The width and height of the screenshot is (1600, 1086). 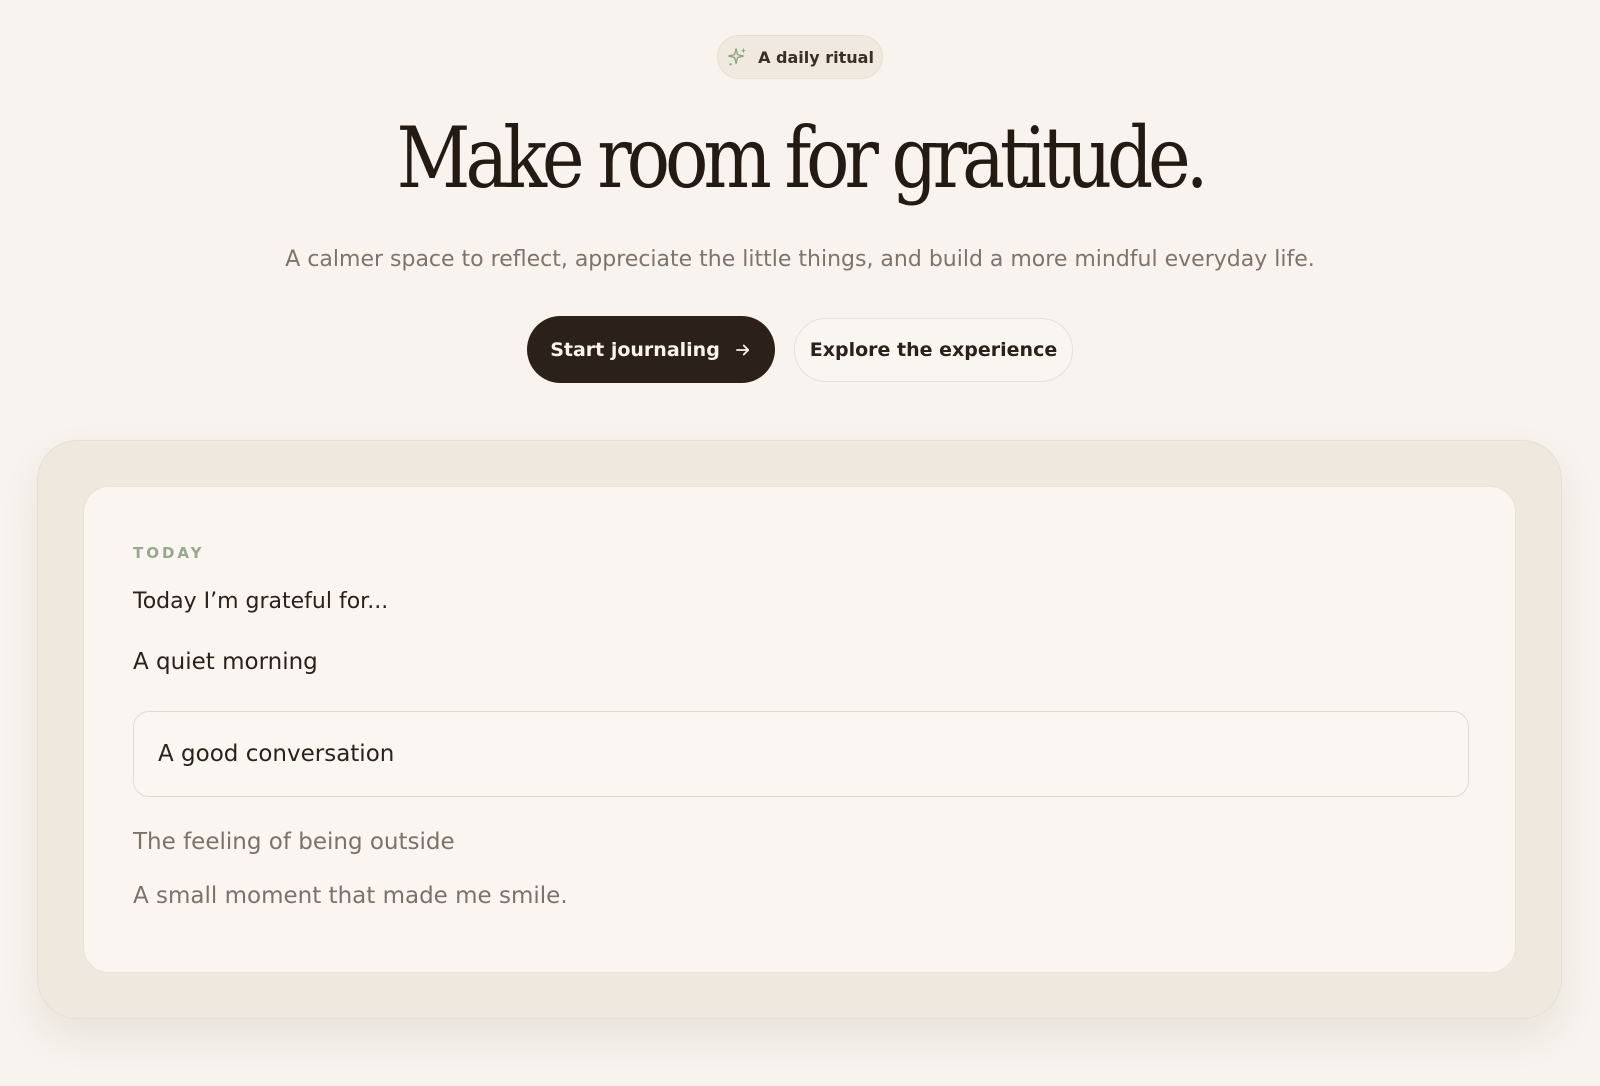 I want to click on daily-ritual-badge: A daily ritual, so click(x=800, y=57).